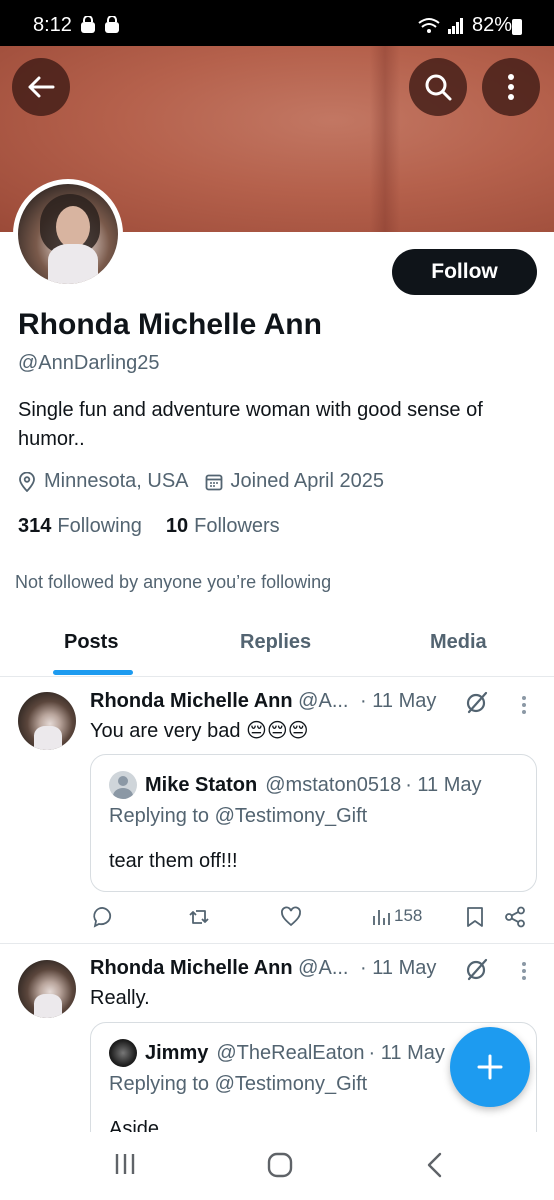 This screenshot has width=554, height=1200. I want to click on more-options-button, so click(511, 87).